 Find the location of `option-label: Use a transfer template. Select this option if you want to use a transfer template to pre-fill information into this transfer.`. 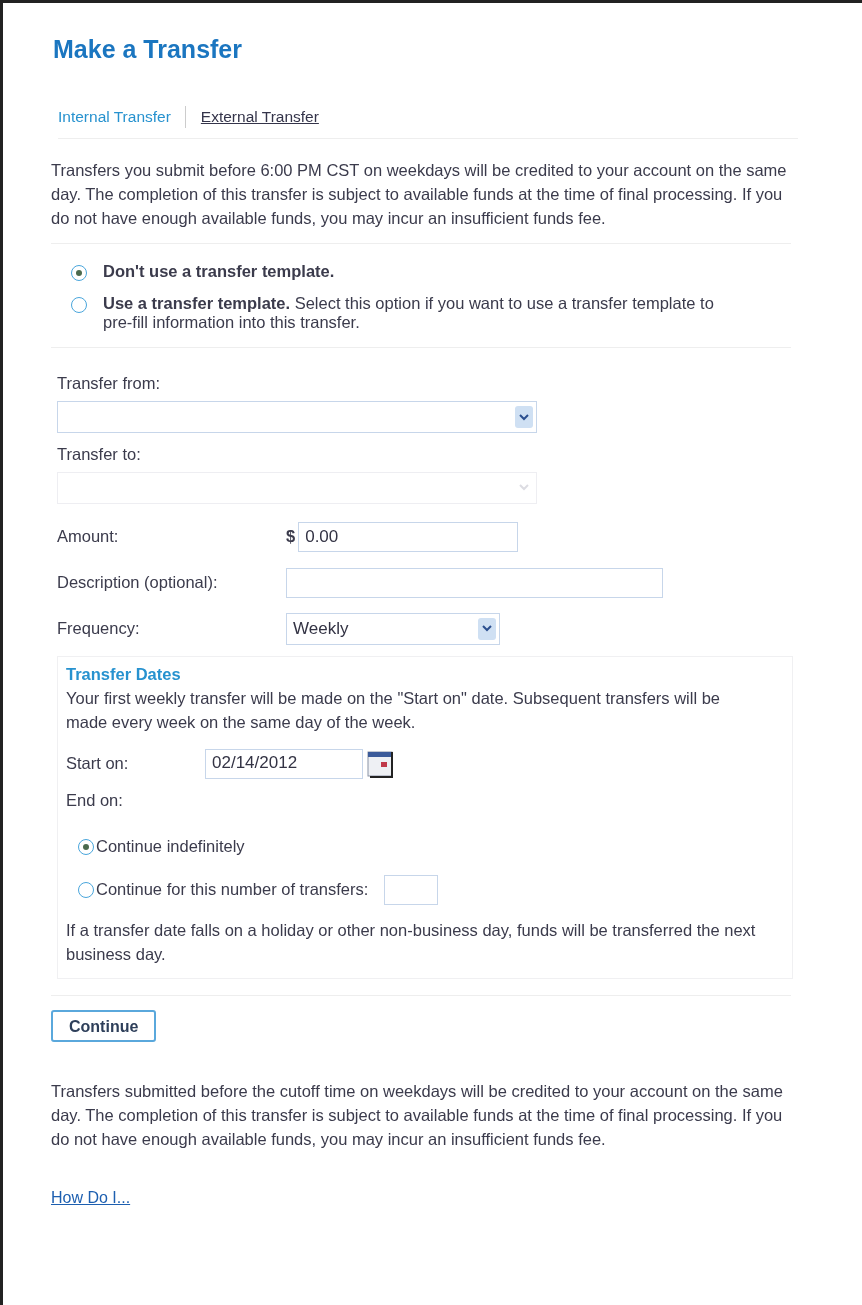

option-label: Use a transfer template. Select this option if you want to use a transfer template to pre-fill information into this transfer. is located at coordinates (409, 313).